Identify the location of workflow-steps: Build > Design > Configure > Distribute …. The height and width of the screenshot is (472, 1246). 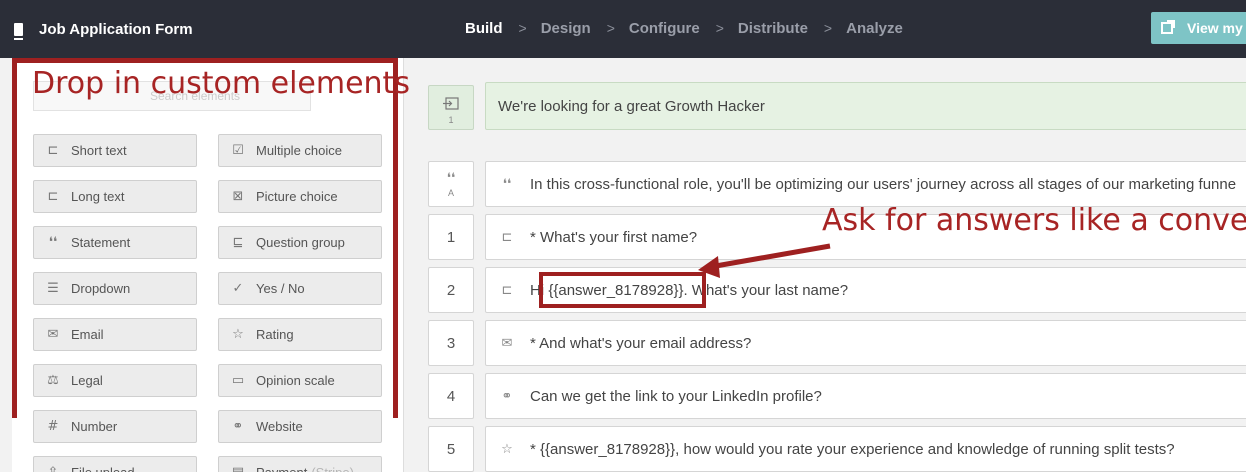
(684, 28).